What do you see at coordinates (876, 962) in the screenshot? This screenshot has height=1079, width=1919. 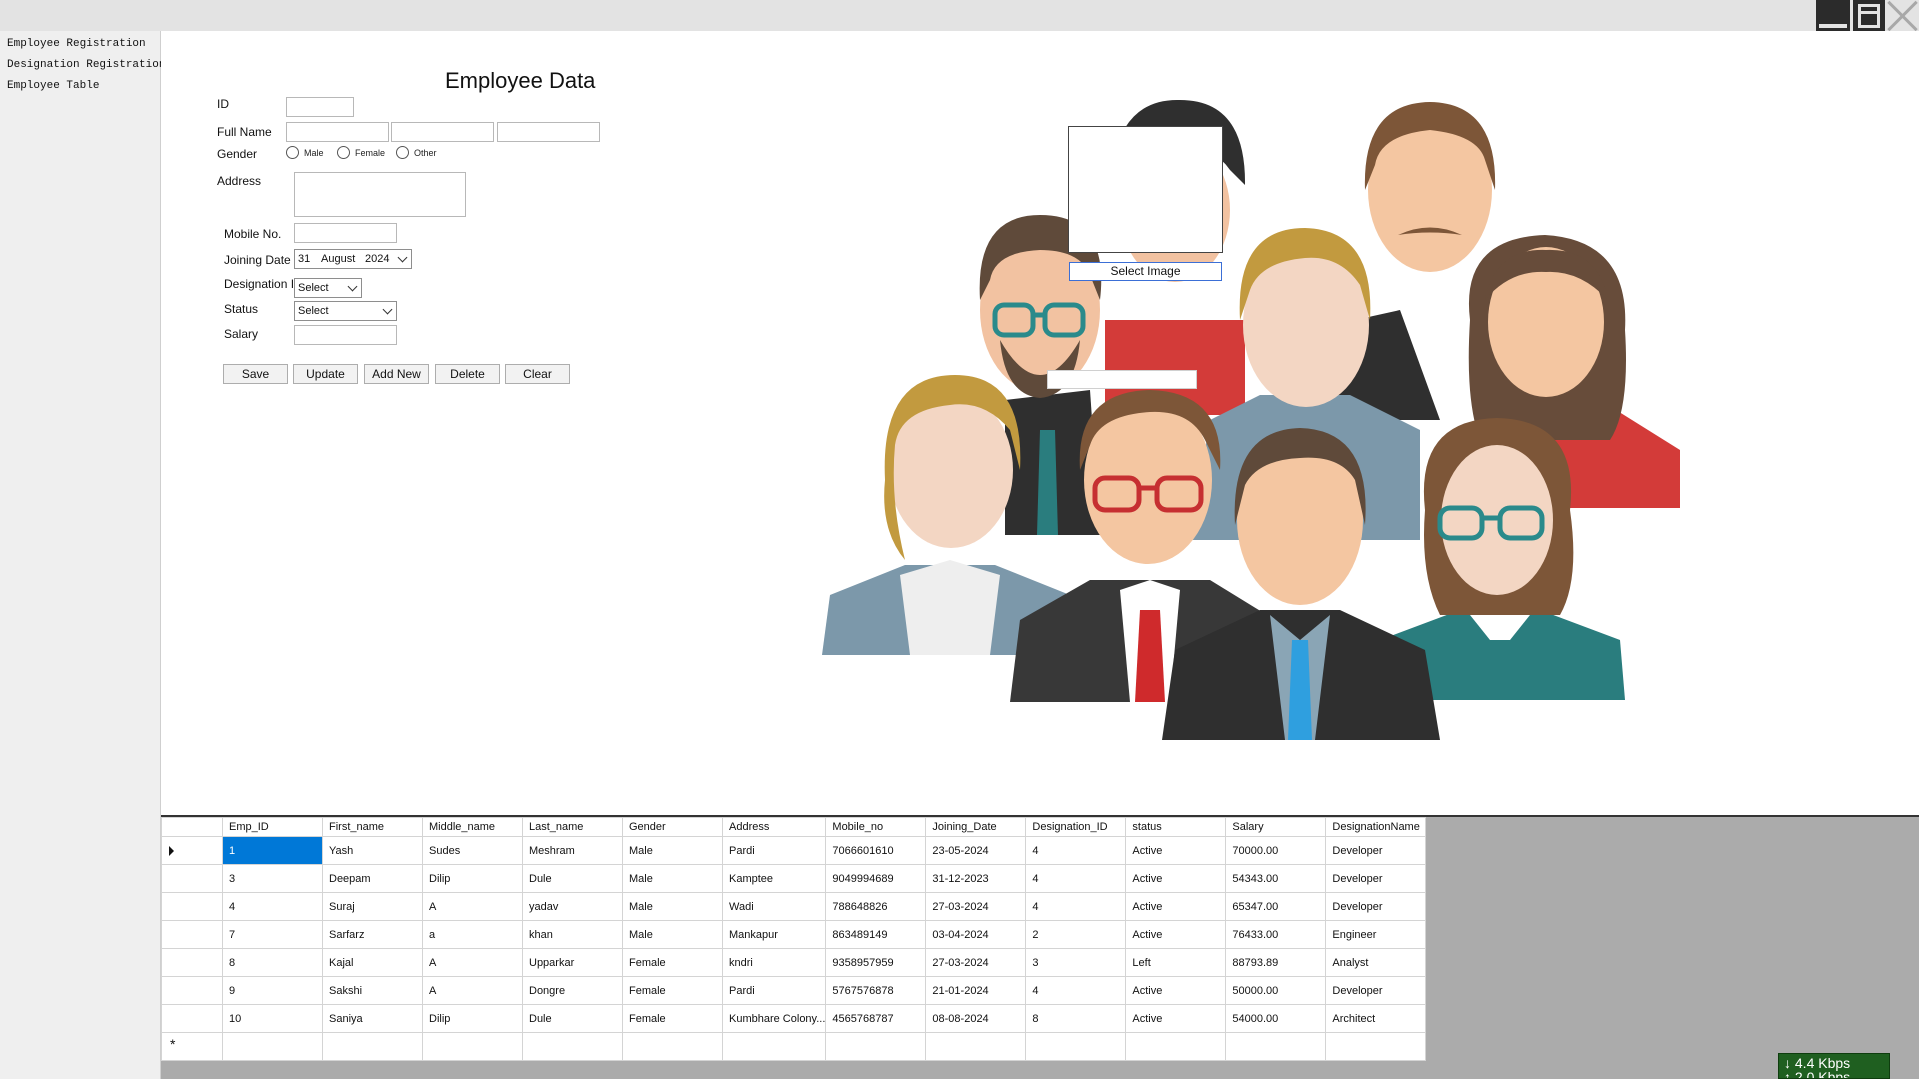 I see `cell-mobile-no: 9358957959` at bounding box center [876, 962].